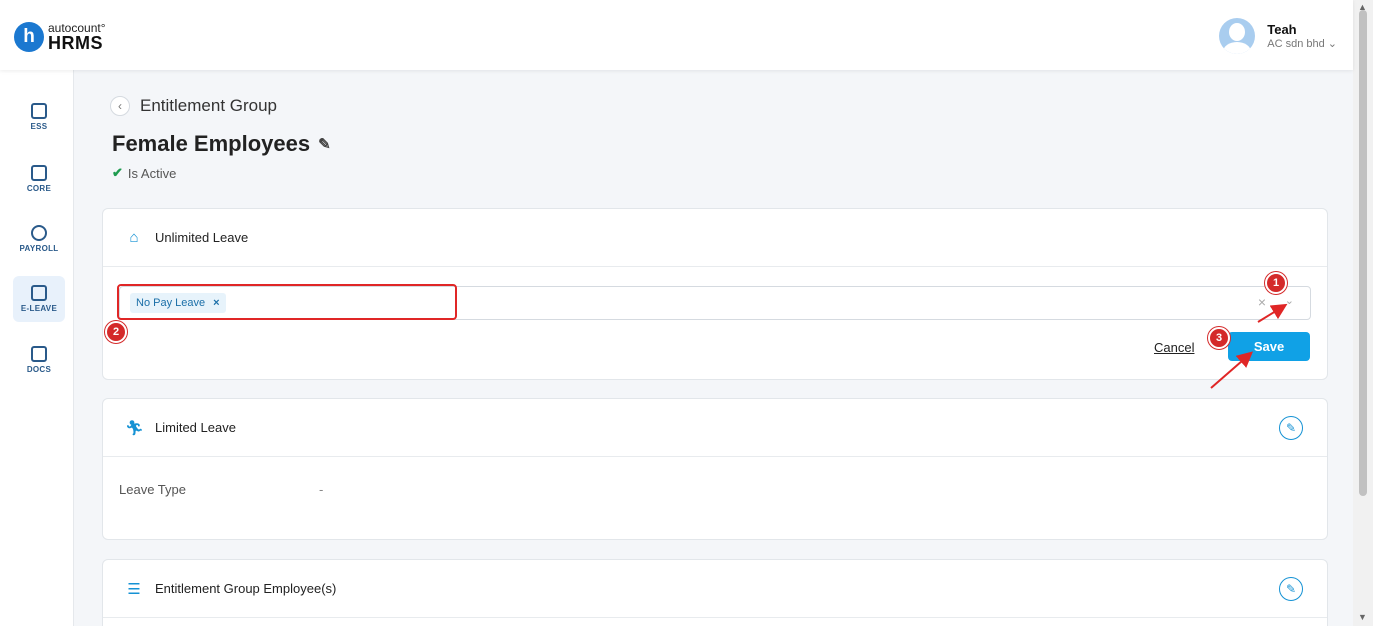 This screenshot has width=1373, height=626. I want to click on cancel-button: Cancel, so click(1174, 347).